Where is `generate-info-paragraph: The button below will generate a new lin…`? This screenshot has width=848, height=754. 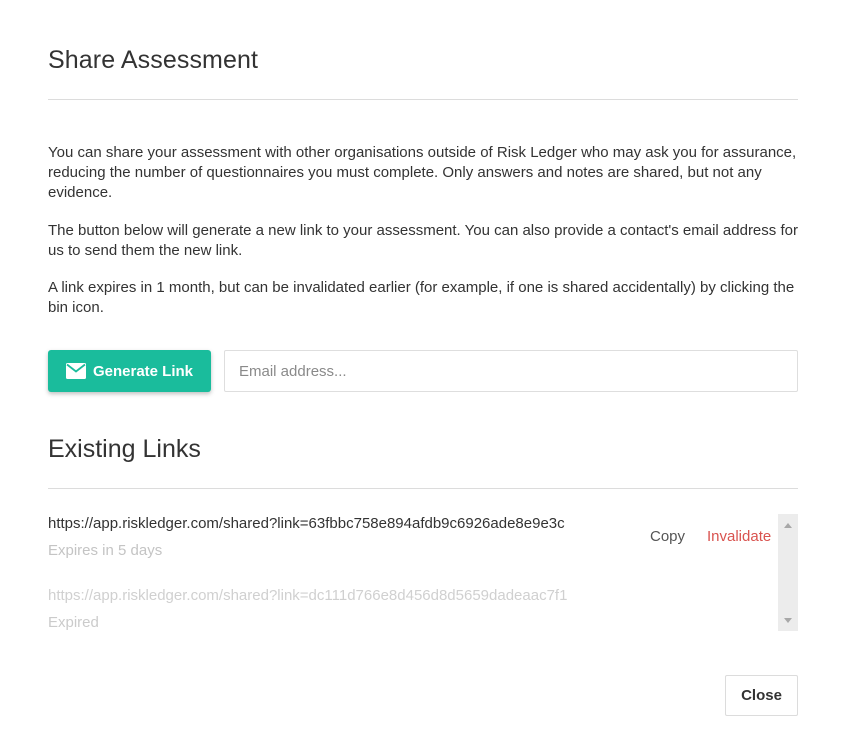
generate-info-paragraph: The button below will generate a new lin… is located at coordinates (423, 240).